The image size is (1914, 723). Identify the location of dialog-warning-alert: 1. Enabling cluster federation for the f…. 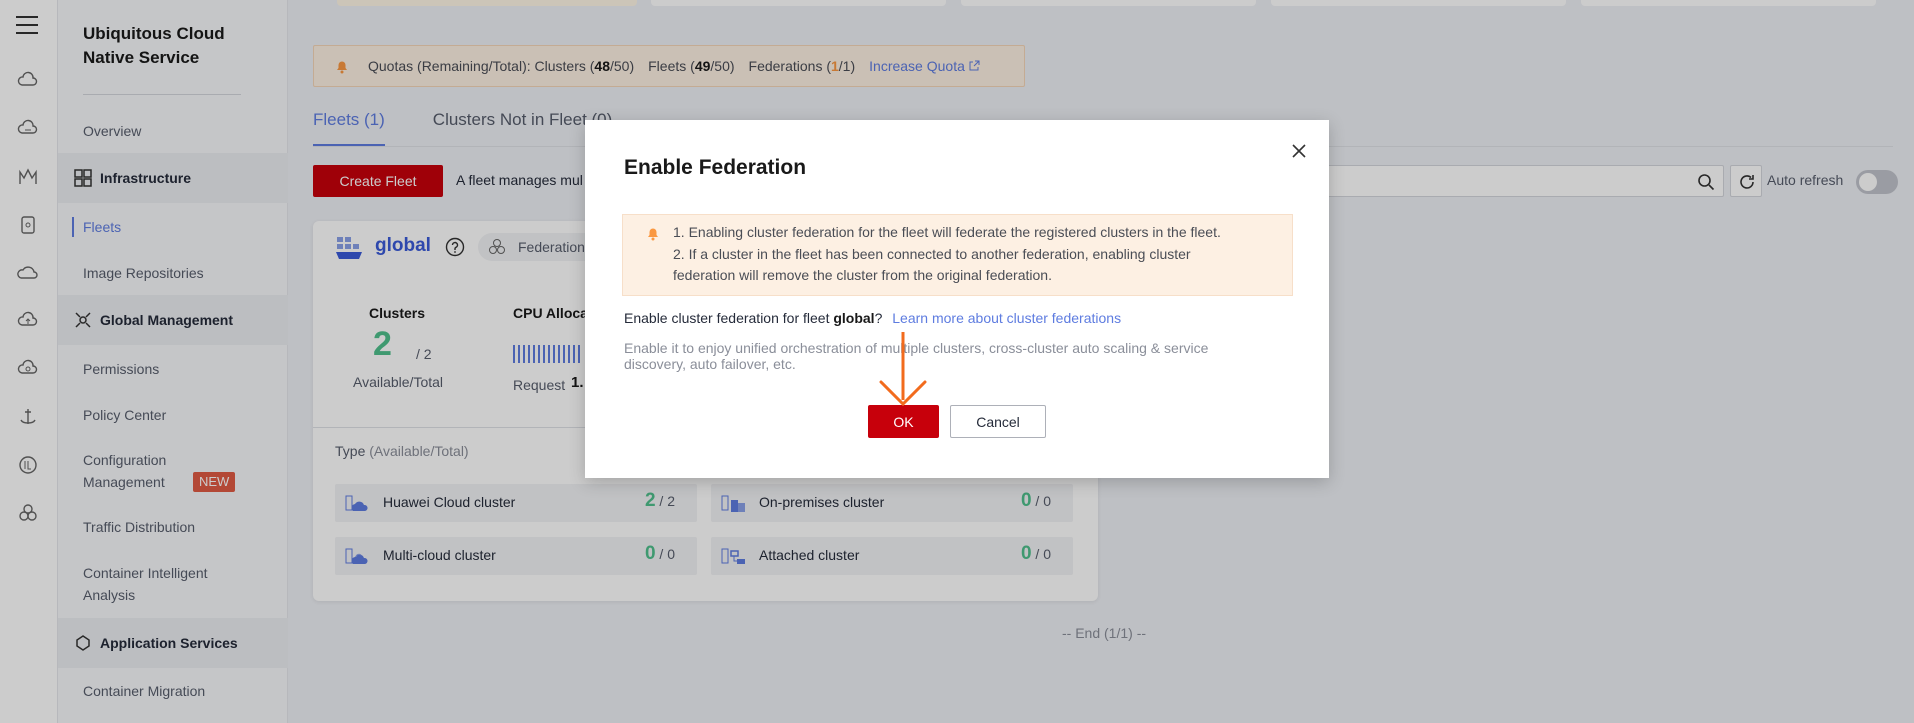
(957, 255).